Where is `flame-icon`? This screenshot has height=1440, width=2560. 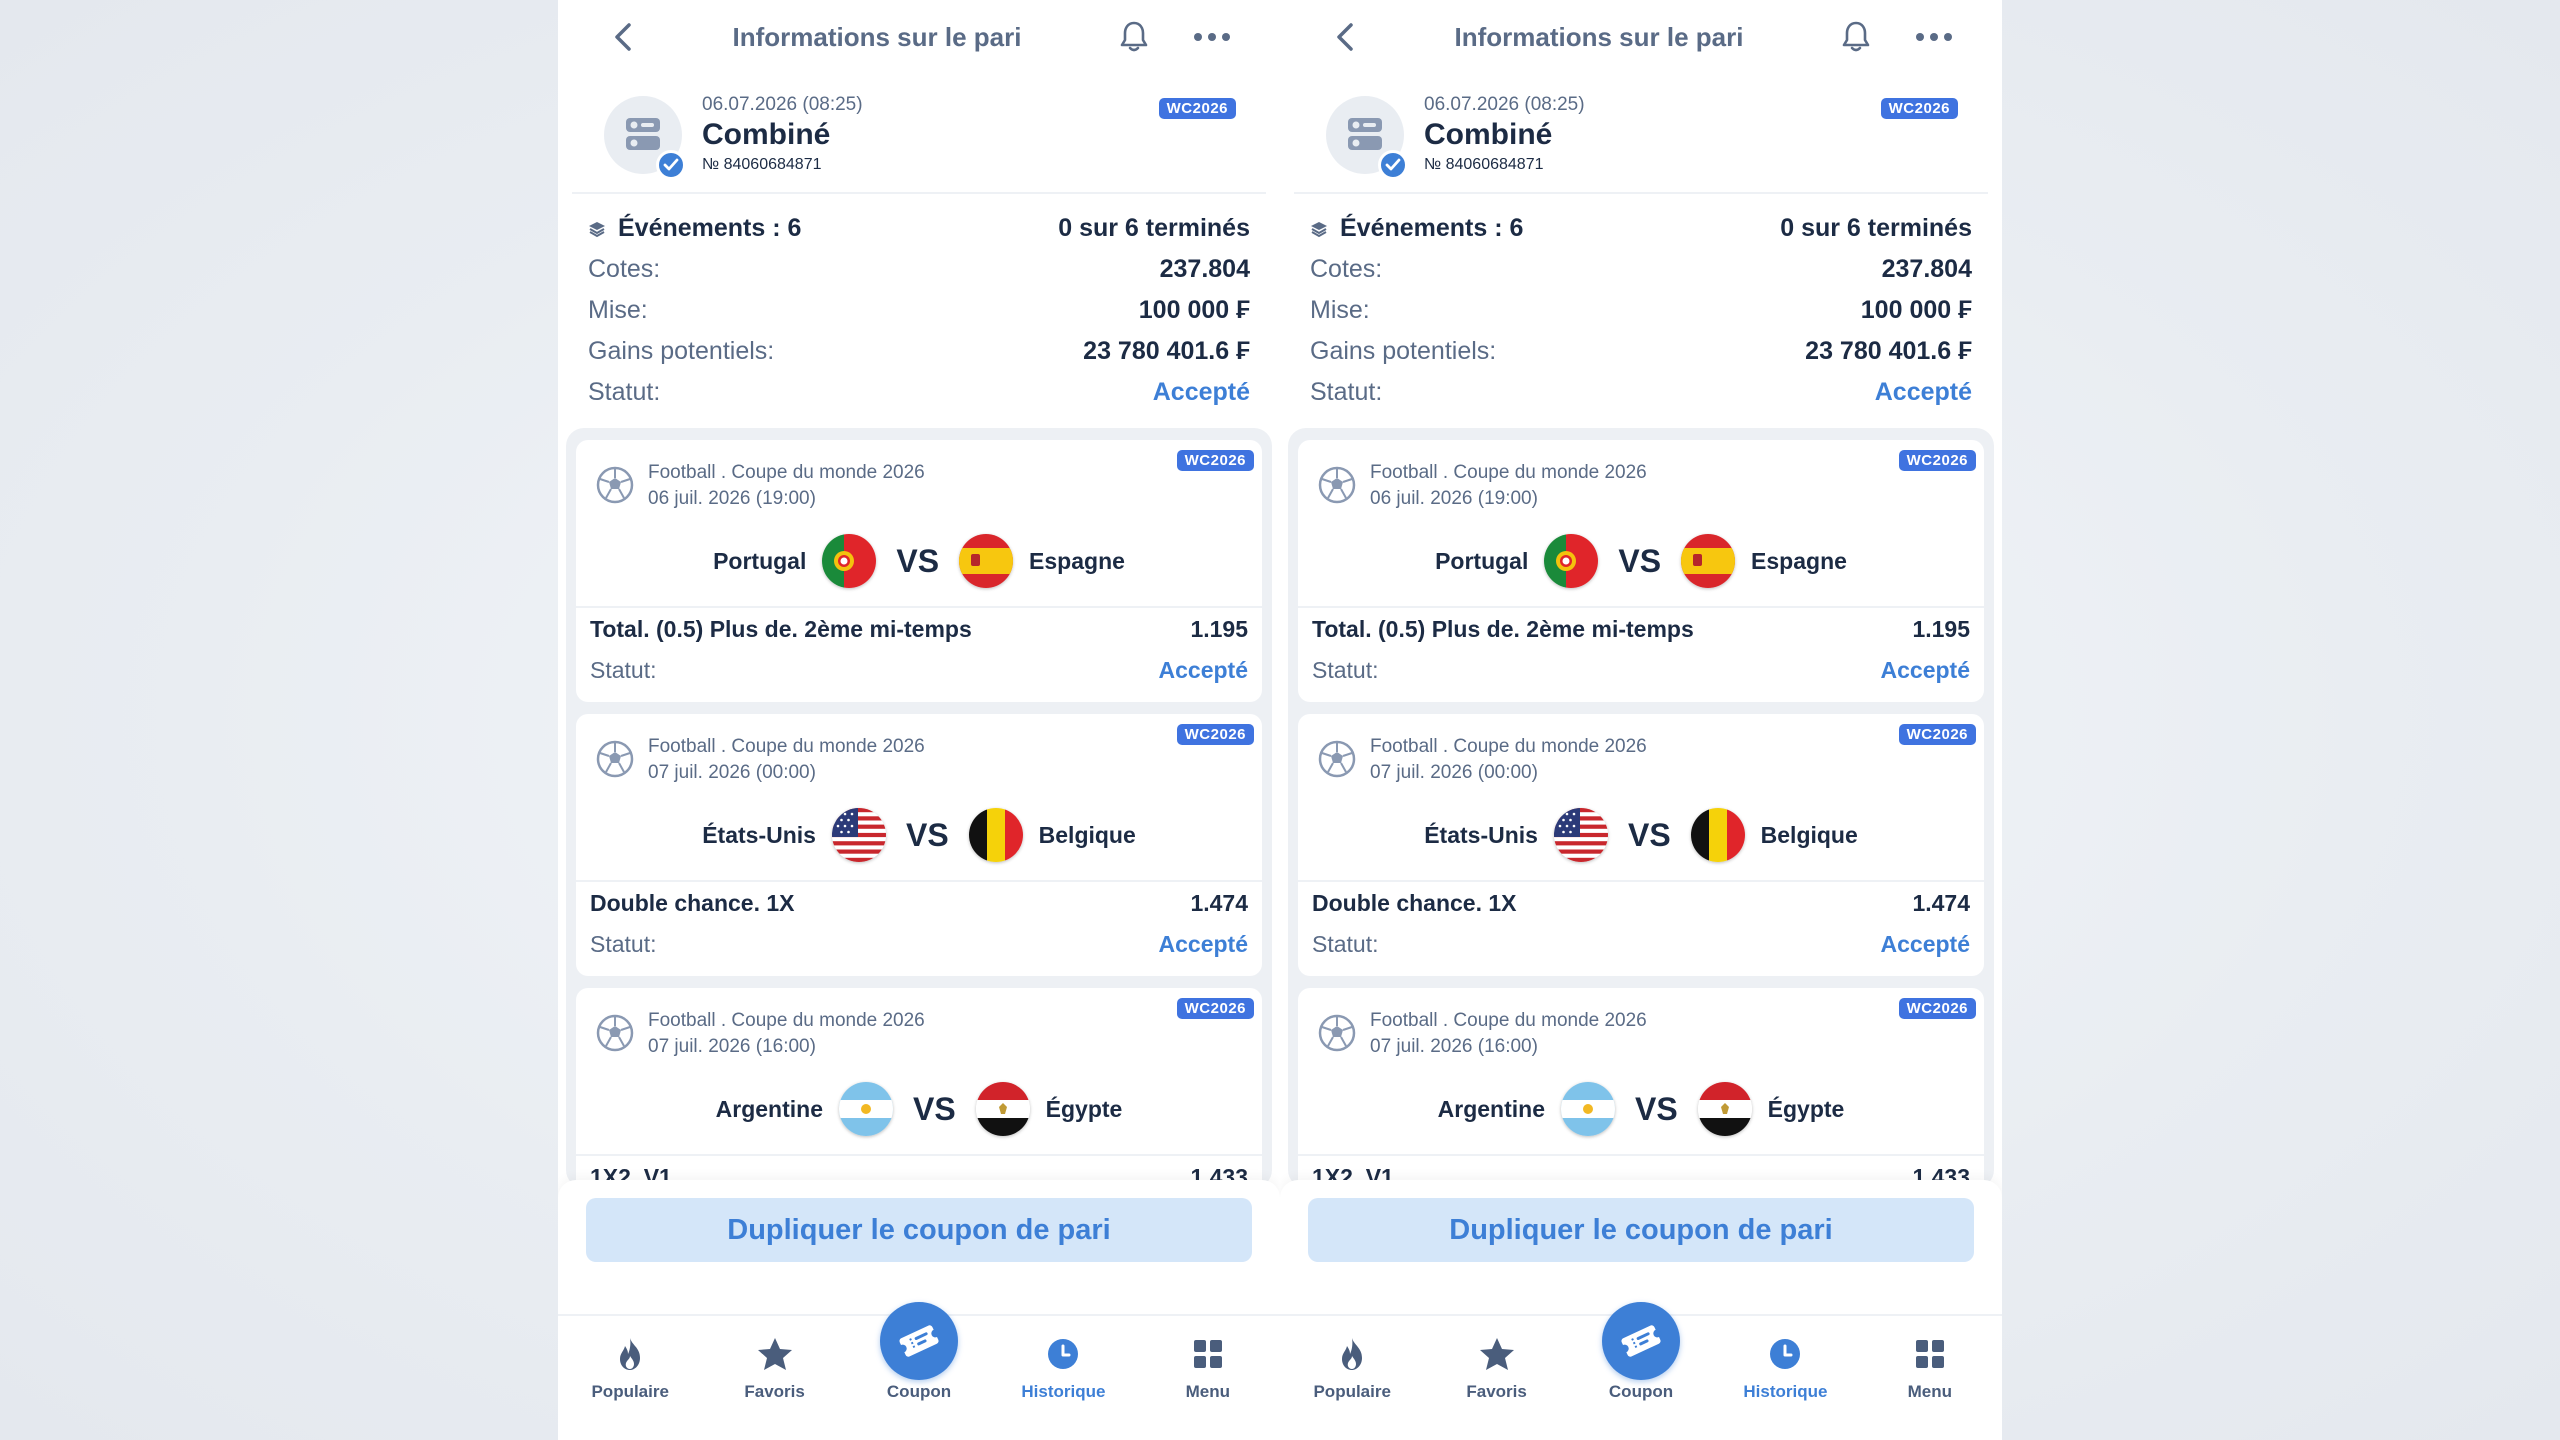
flame-icon is located at coordinates (630, 1354).